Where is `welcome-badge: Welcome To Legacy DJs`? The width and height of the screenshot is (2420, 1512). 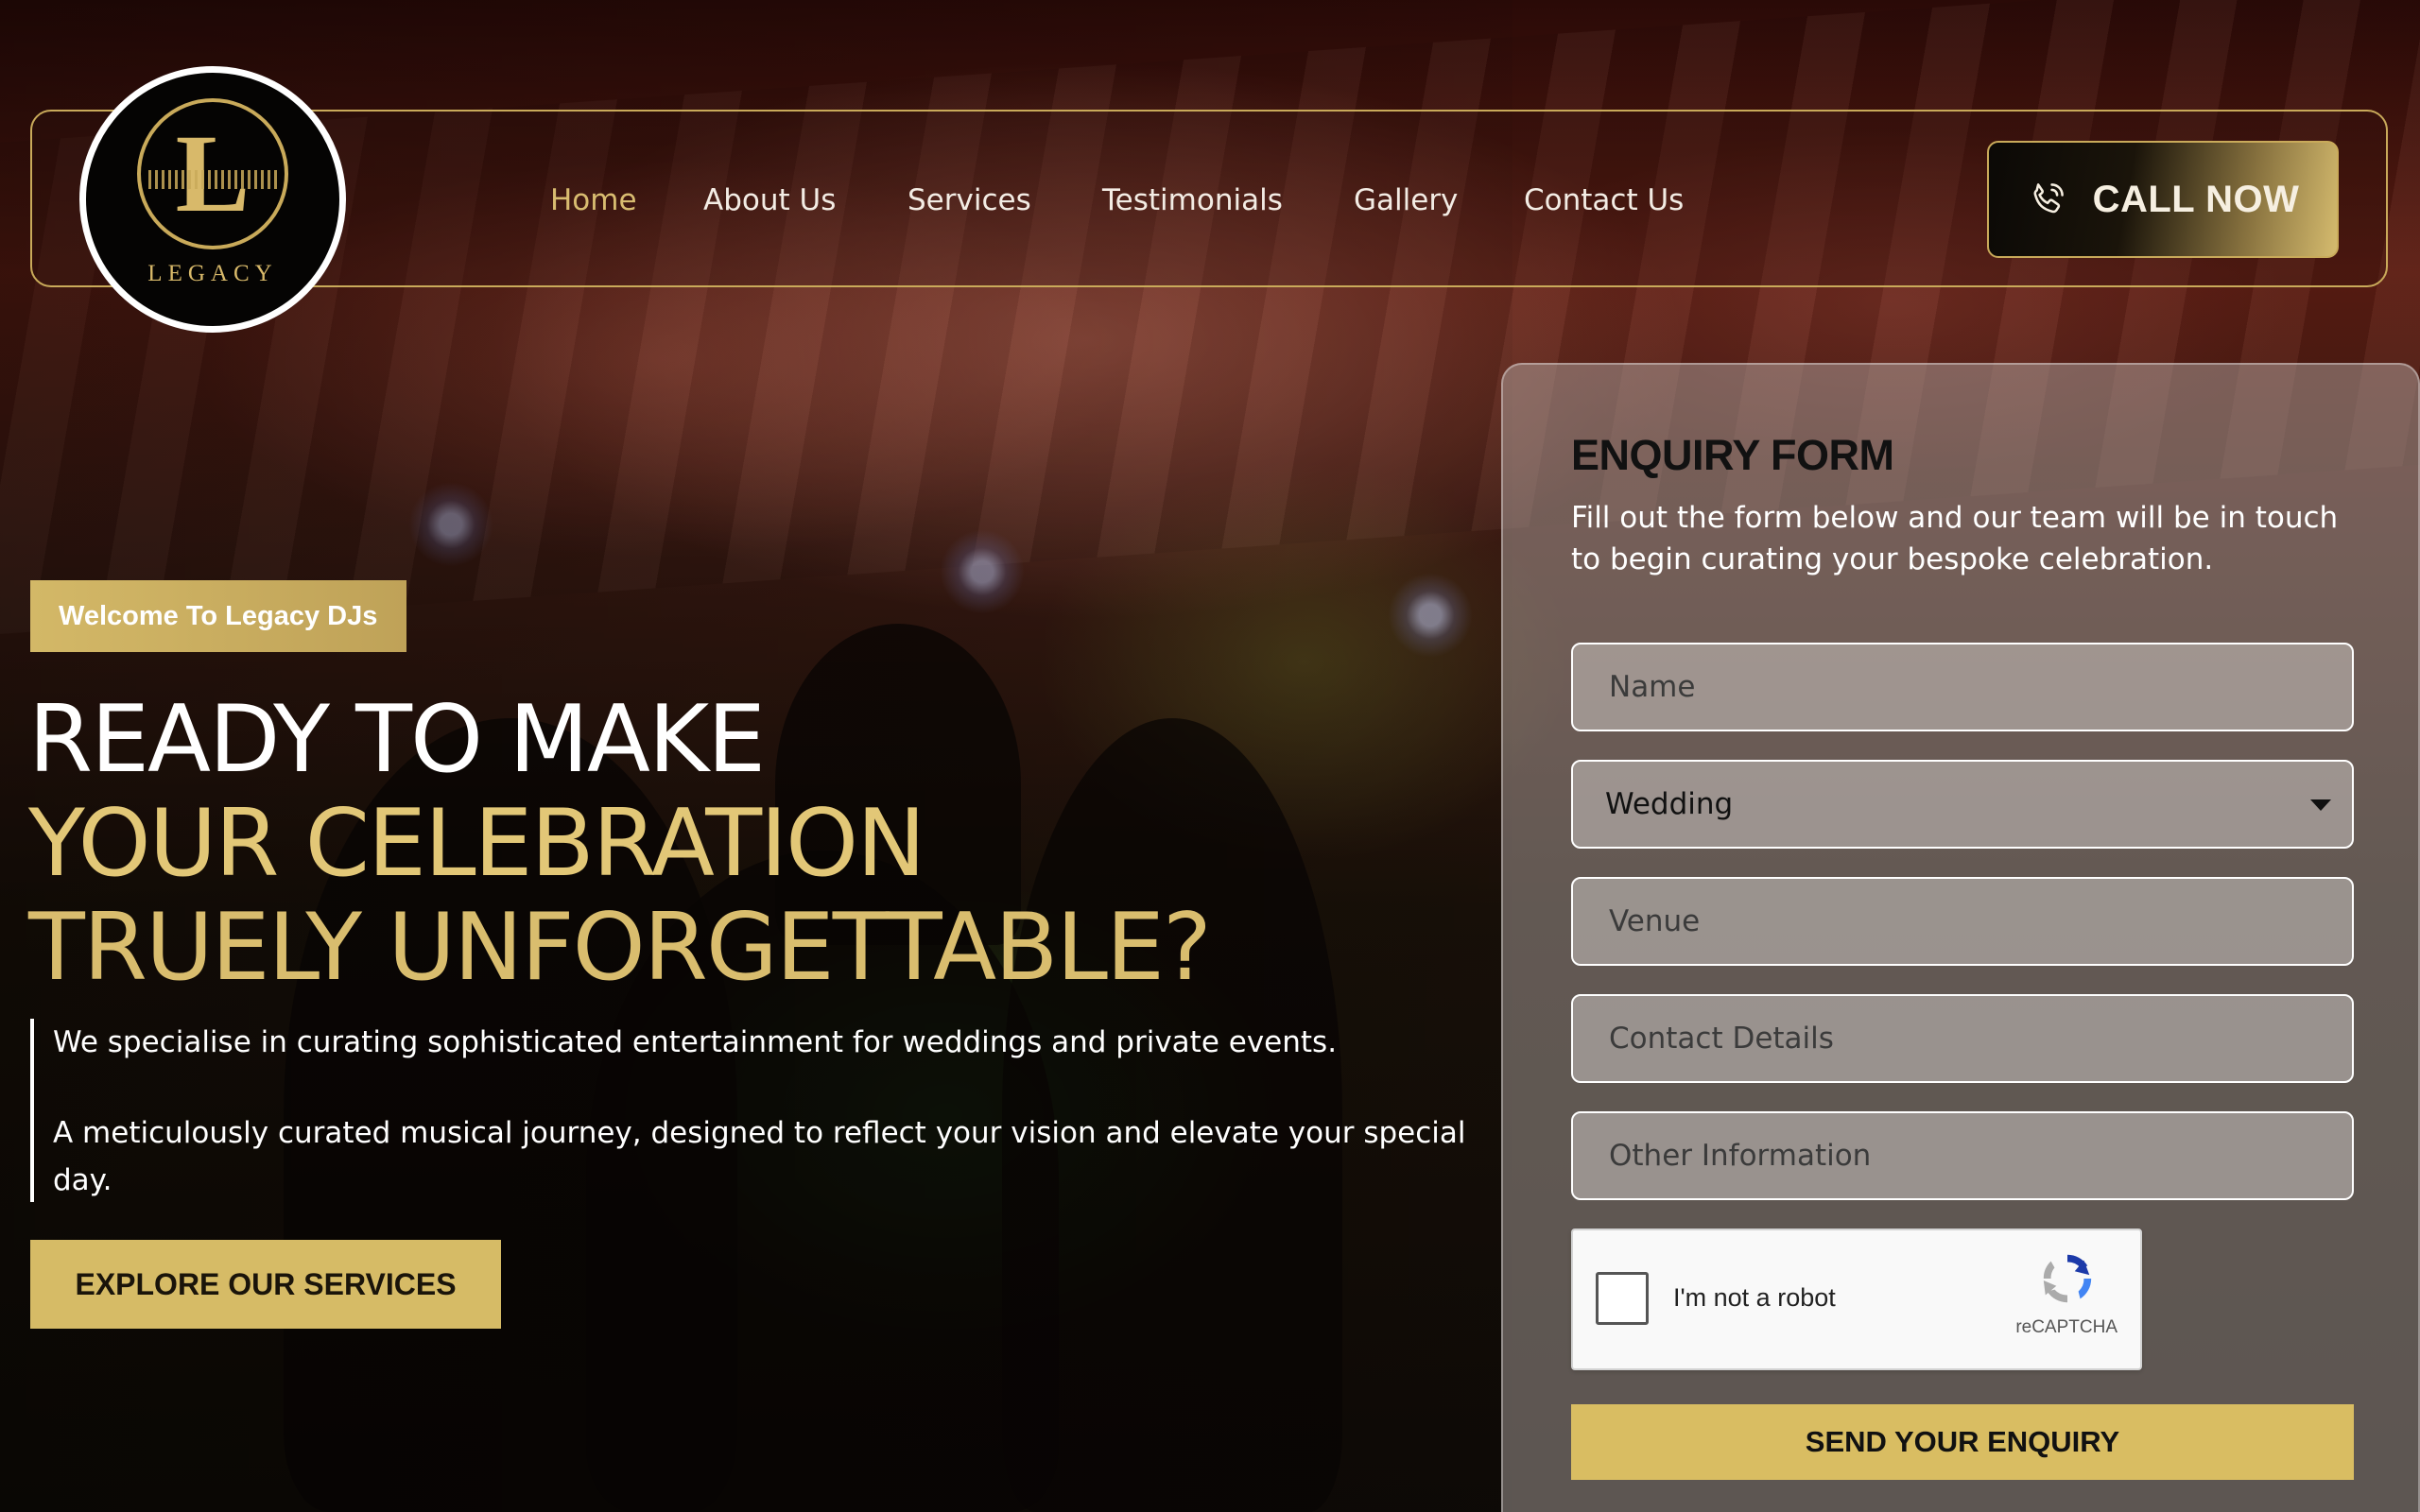
welcome-badge: Welcome To Legacy DJs is located at coordinates (218, 616).